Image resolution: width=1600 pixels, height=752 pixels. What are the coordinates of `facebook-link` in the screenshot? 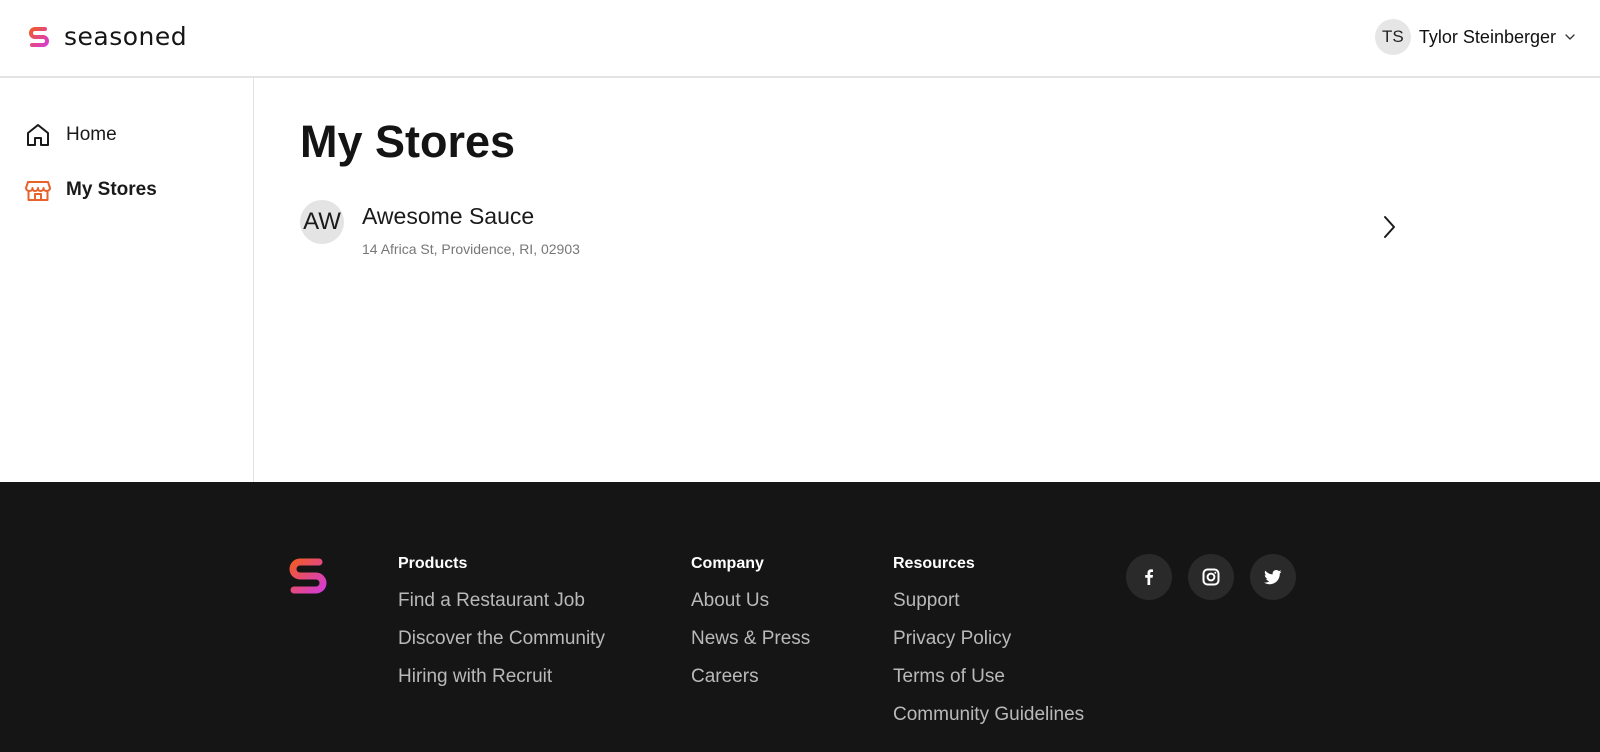 It's located at (1149, 577).